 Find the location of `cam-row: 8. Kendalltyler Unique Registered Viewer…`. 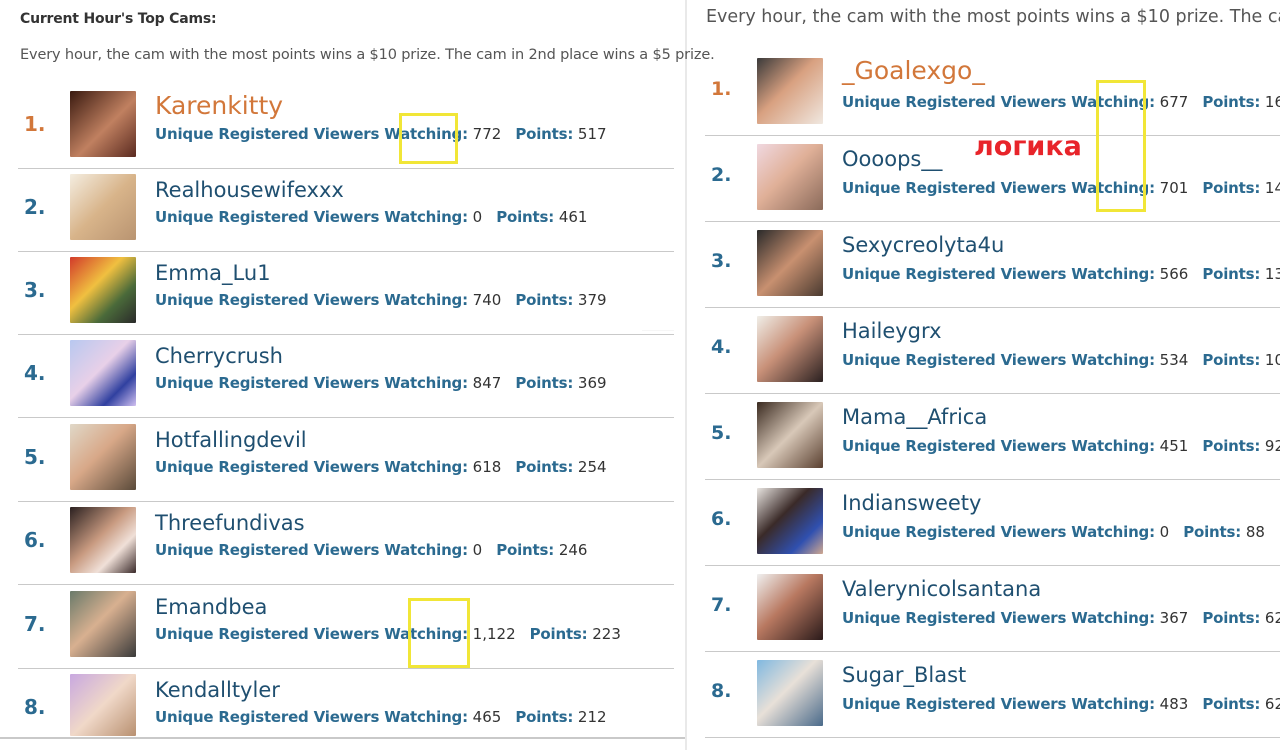

cam-row: 8. Kendalltyler Unique Registered Viewer… is located at coordinates (346, 703).